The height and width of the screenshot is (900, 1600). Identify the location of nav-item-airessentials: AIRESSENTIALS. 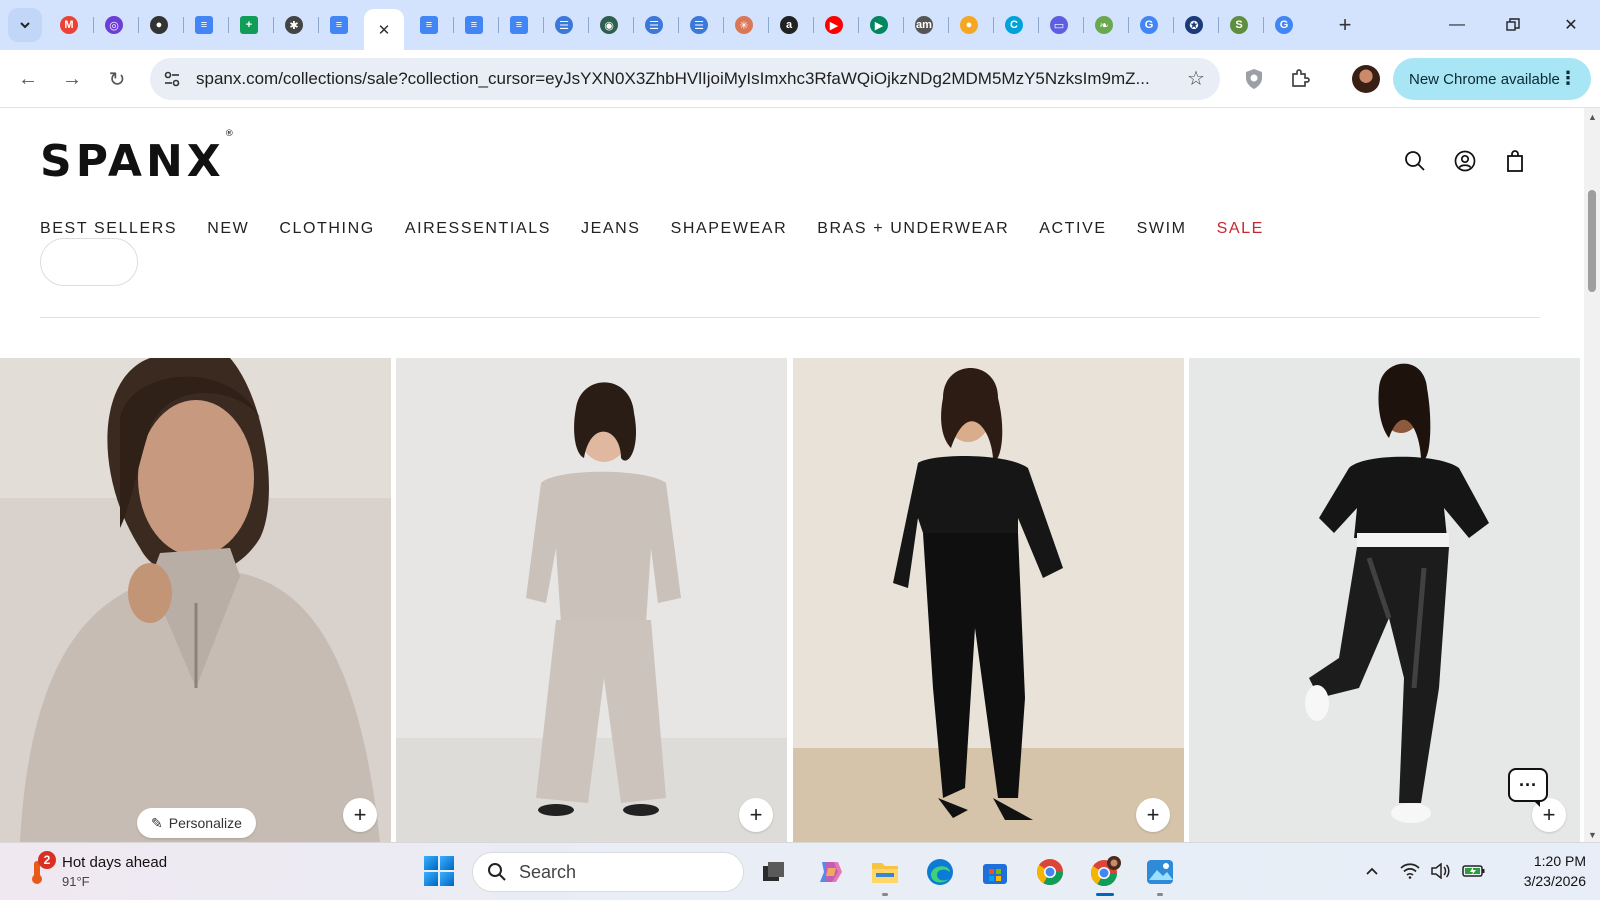
(478, 229).